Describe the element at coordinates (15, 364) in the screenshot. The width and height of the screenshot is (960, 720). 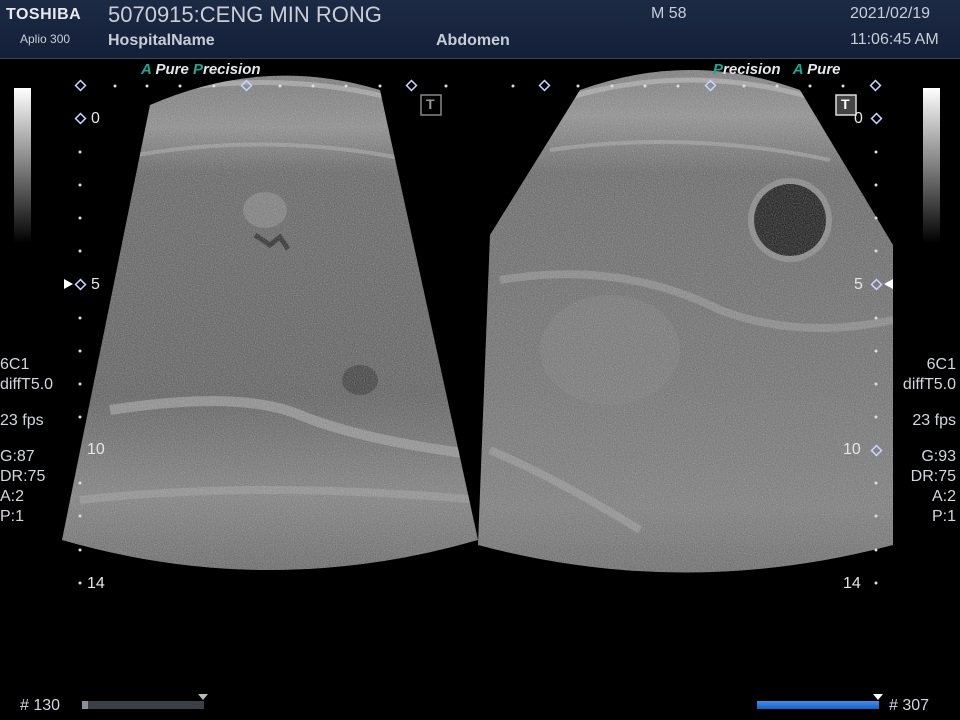
I see `left-probe: 6C1` at that location.